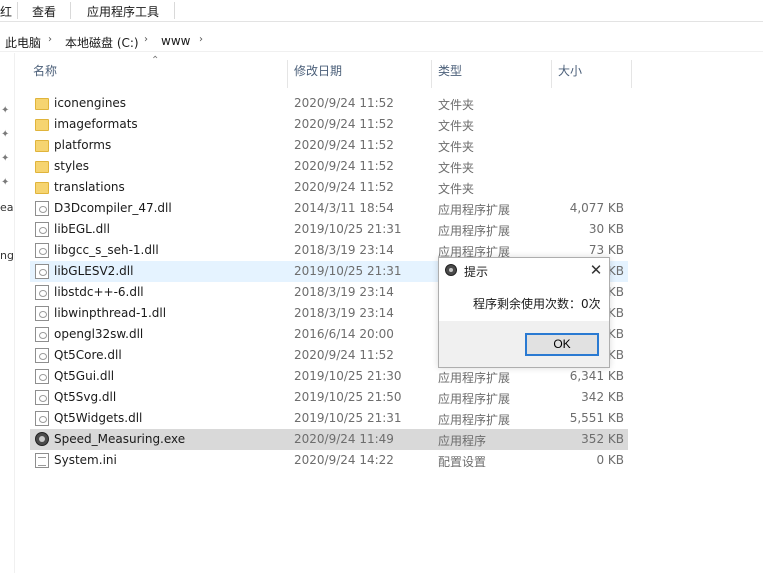 The image size is (763, 573). What do you see at coordinates (348, 376) in the screenshot?
I see `file-date: 2019/10/25 21:30` at bounding box center [348, 376].